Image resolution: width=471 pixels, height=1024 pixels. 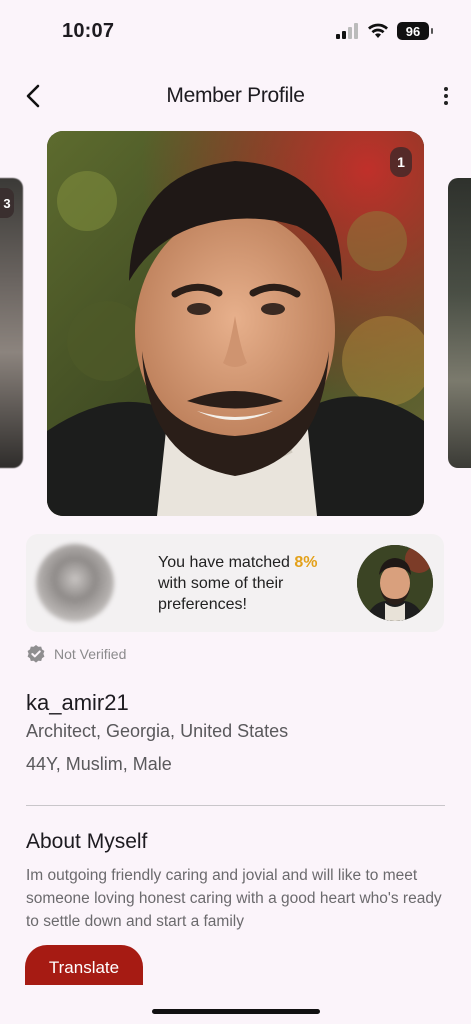 I want to click on status-icons: 96, so click(x=384, y=31).